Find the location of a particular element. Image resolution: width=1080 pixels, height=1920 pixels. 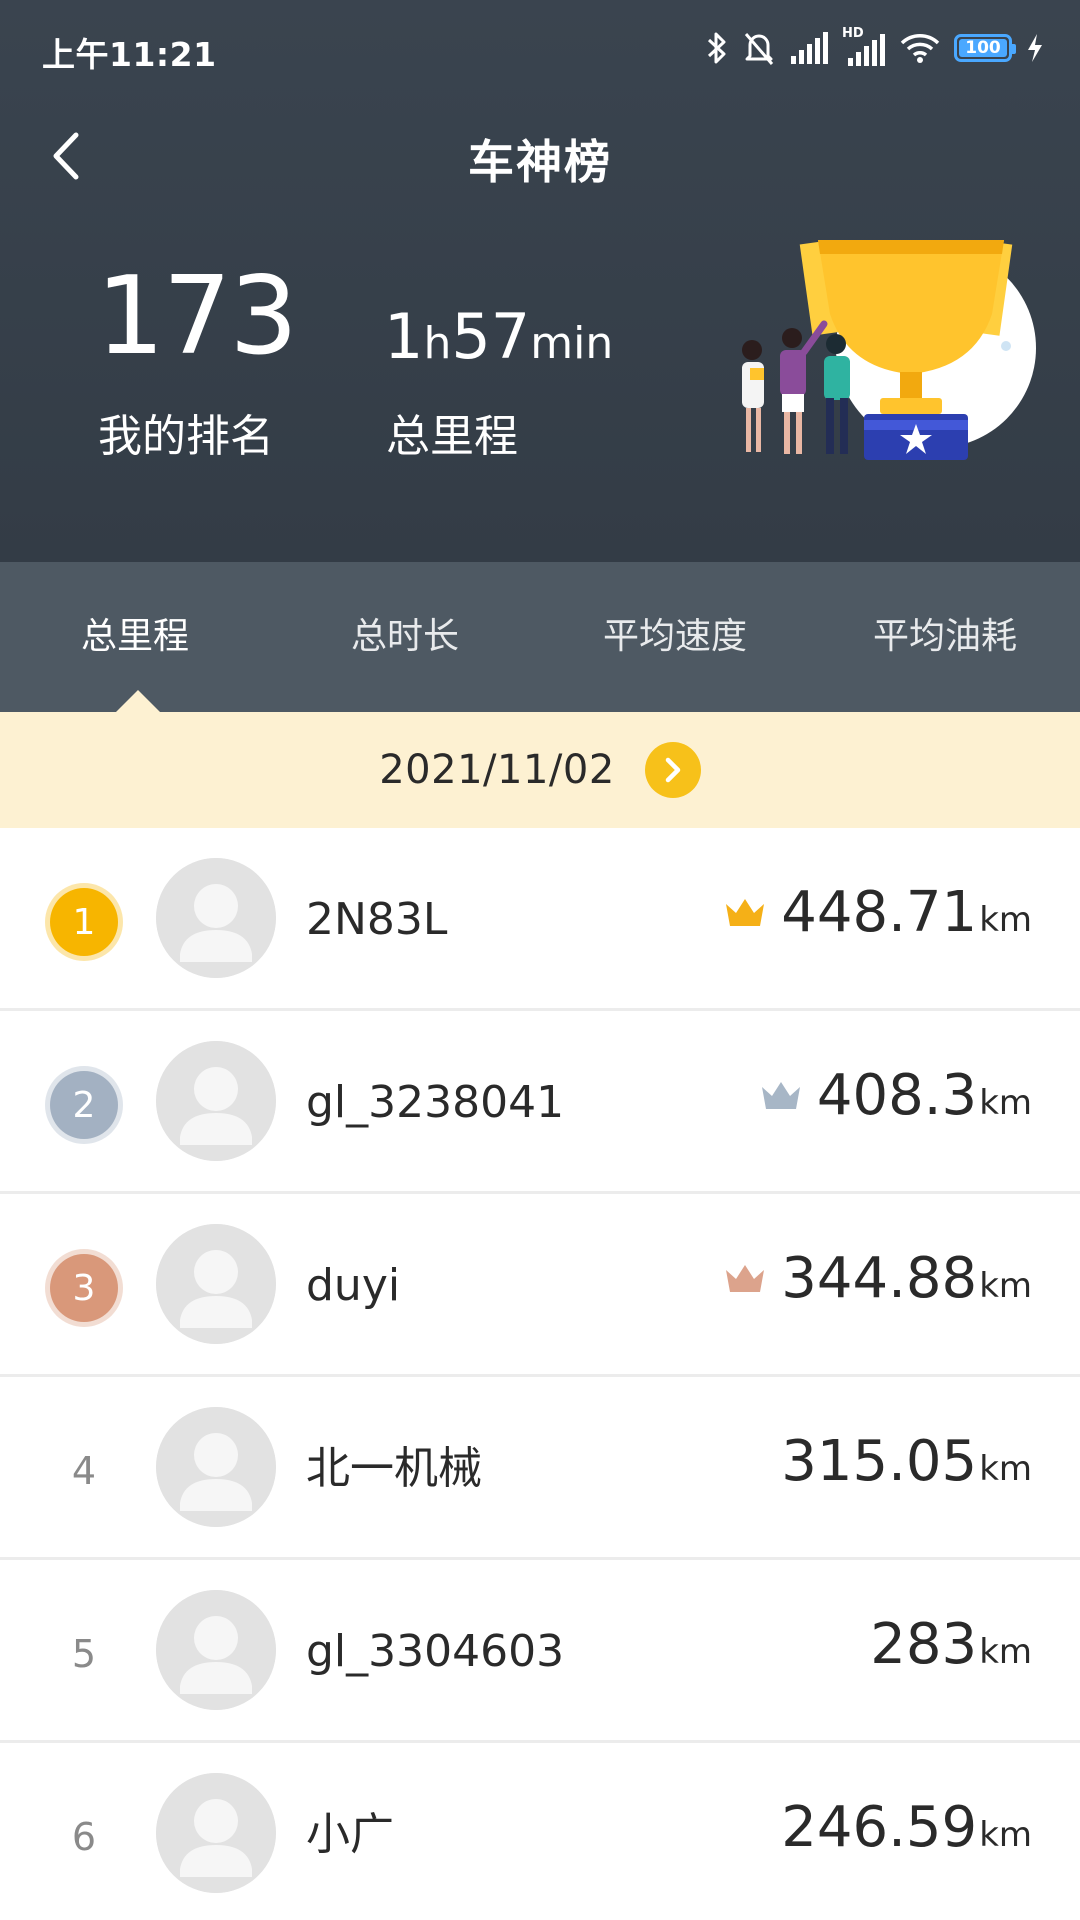

mileage-number: 283 is located at coordinates (924, 1644).